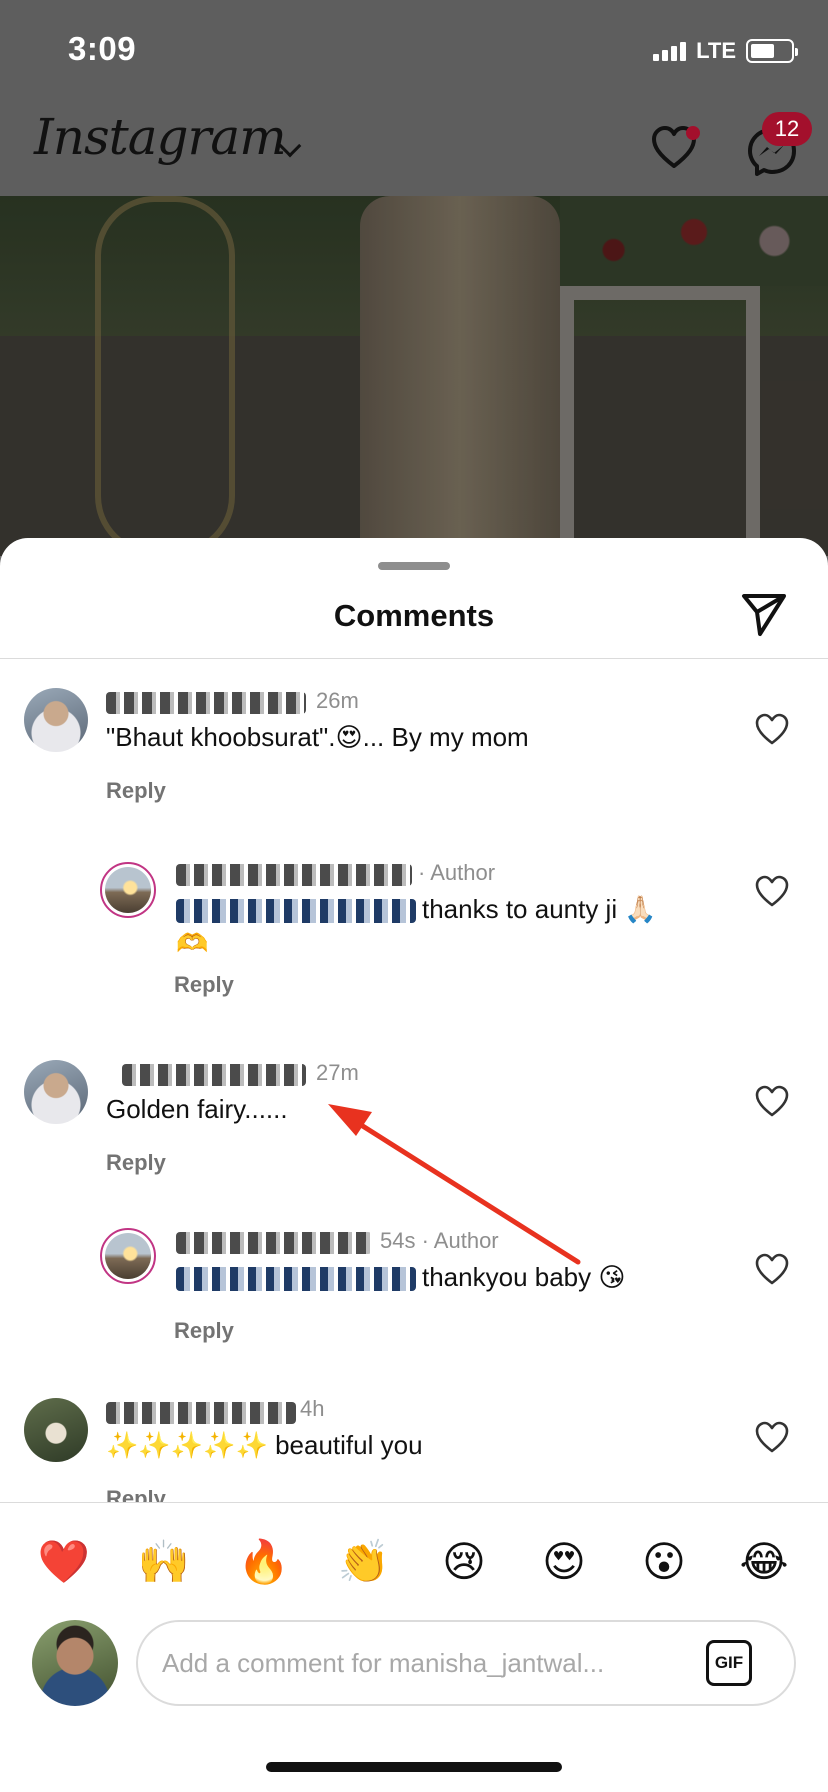 Image resolution: width=828 pixels, height=1792 pixels. Describe the element at coordinates (164, 1562) in the screenshot. I see `emoji-raised-hands: 🙌` at that location.